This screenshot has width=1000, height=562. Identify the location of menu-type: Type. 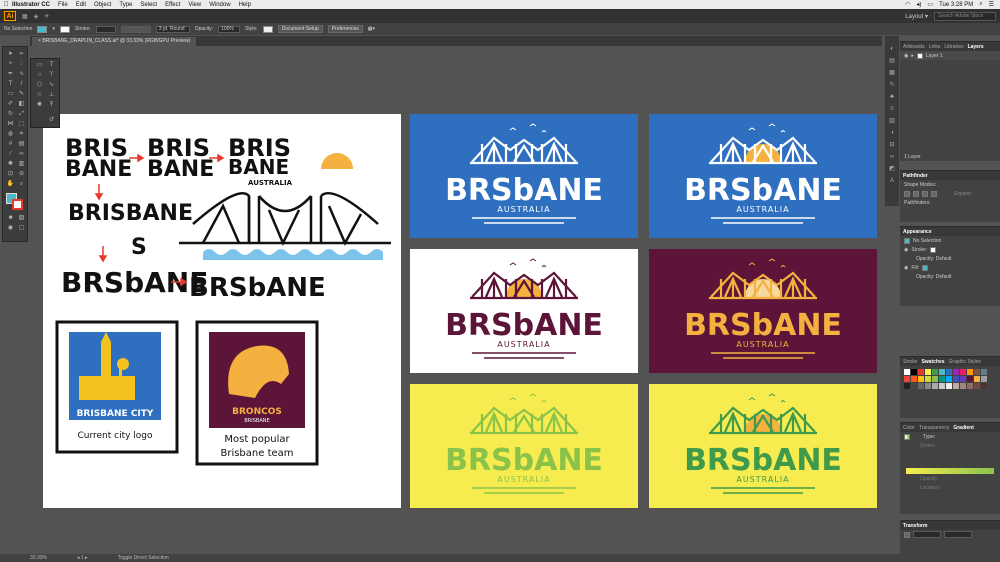
(125, 5).